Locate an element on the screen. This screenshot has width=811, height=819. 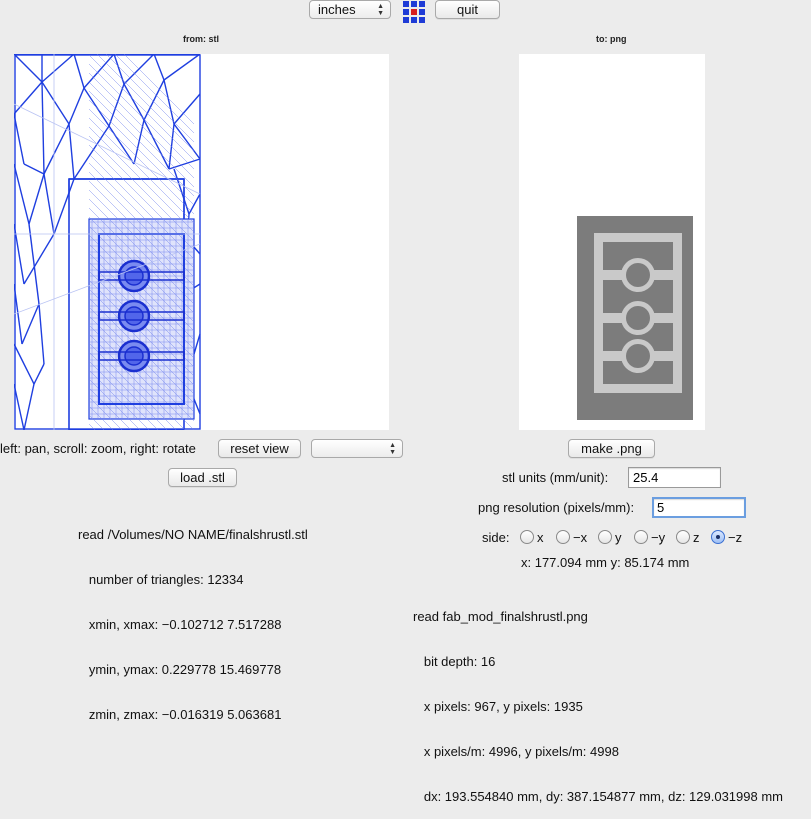
png-preview-image is located at coordinates (635, 318).